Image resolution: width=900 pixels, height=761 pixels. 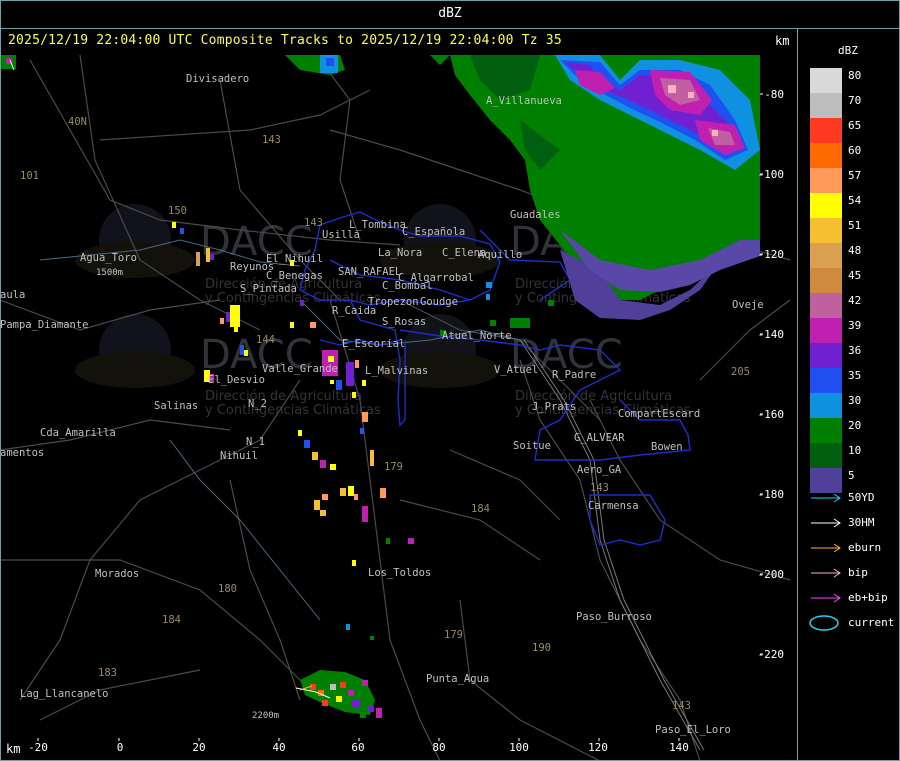 What do you see at coordinates (855, 300) in the screenshot?
I see `legend-value: 42` at bounding box center [855, 300].